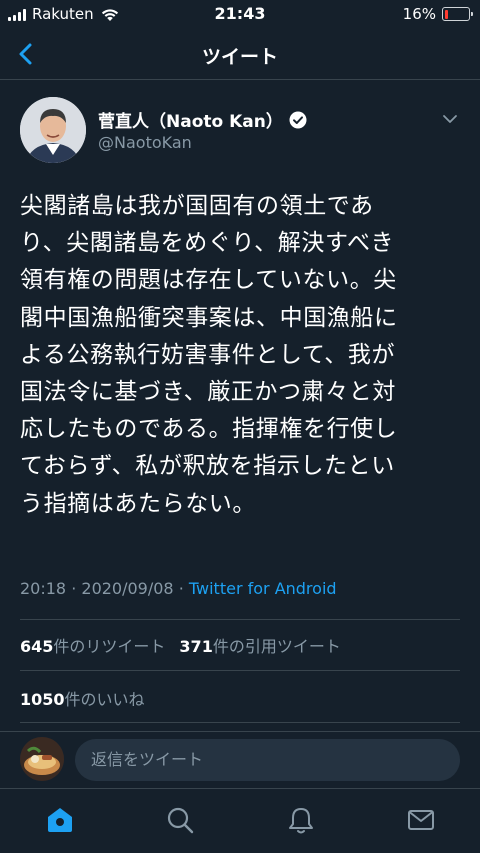 The height and width of the screenshot is (853, 480). I want to click on status-right: 16%, so click(437, 14).